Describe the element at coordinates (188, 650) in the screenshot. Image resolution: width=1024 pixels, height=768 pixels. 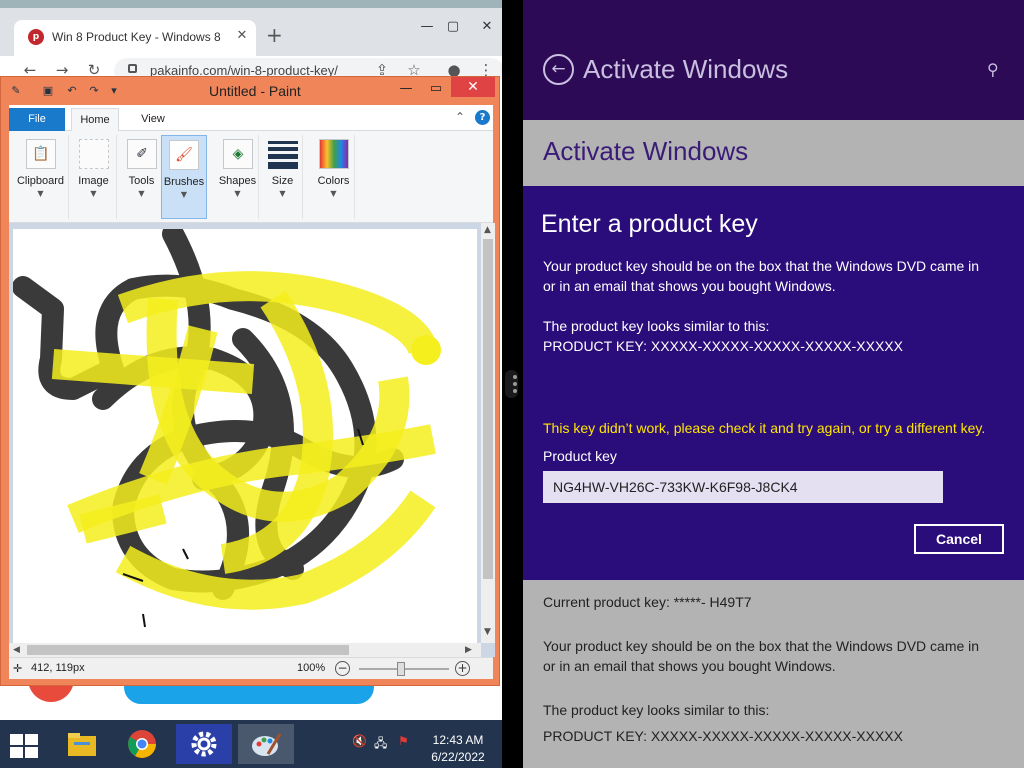
I see `horizontal-scroll-thumb` at that location.